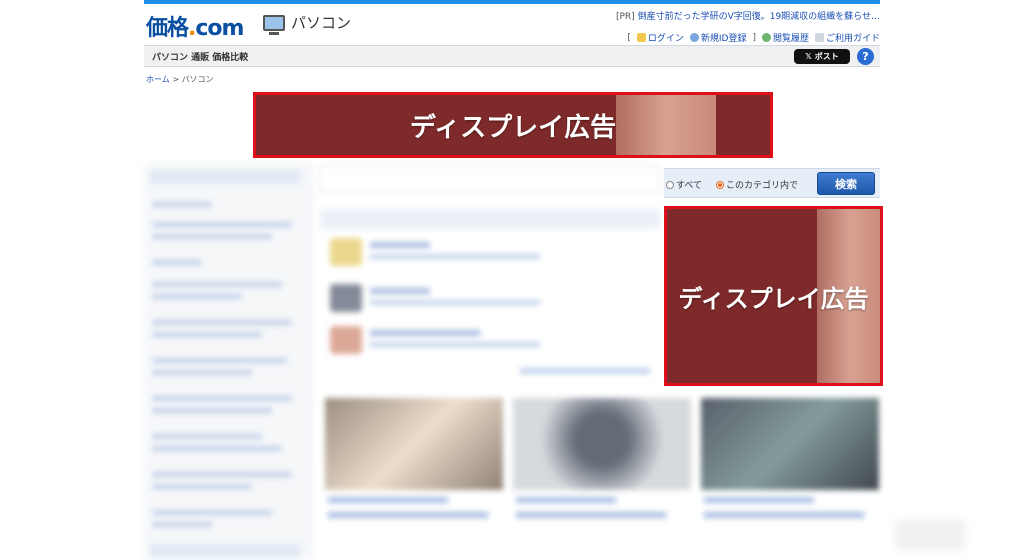  I want to click on laptop-icon, so click(274, 24).